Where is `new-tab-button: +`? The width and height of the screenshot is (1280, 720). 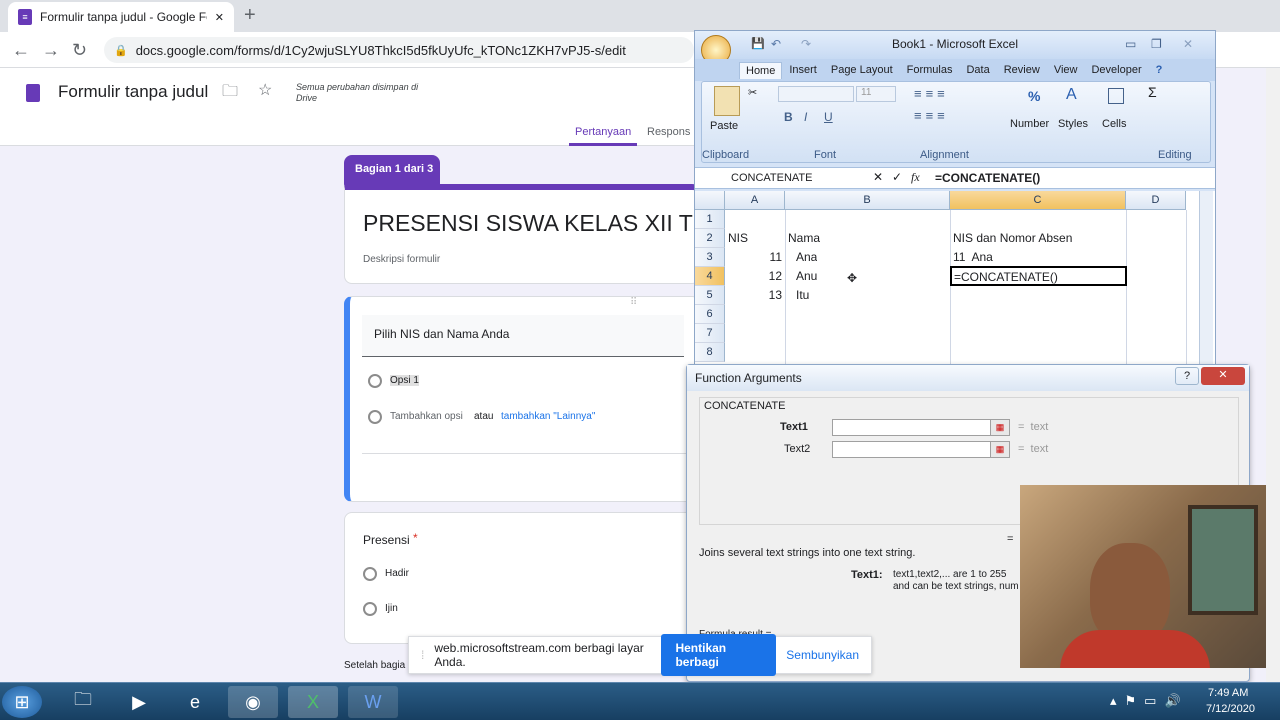 new-tab-button: + is located at coordinates (250, 15).